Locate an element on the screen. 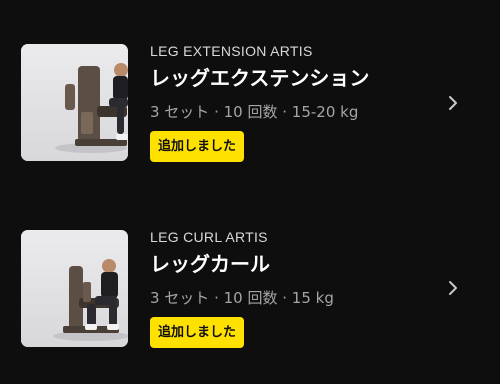  exercise-category: LEG CURL ARTIS is located at coordinates (209, 237).